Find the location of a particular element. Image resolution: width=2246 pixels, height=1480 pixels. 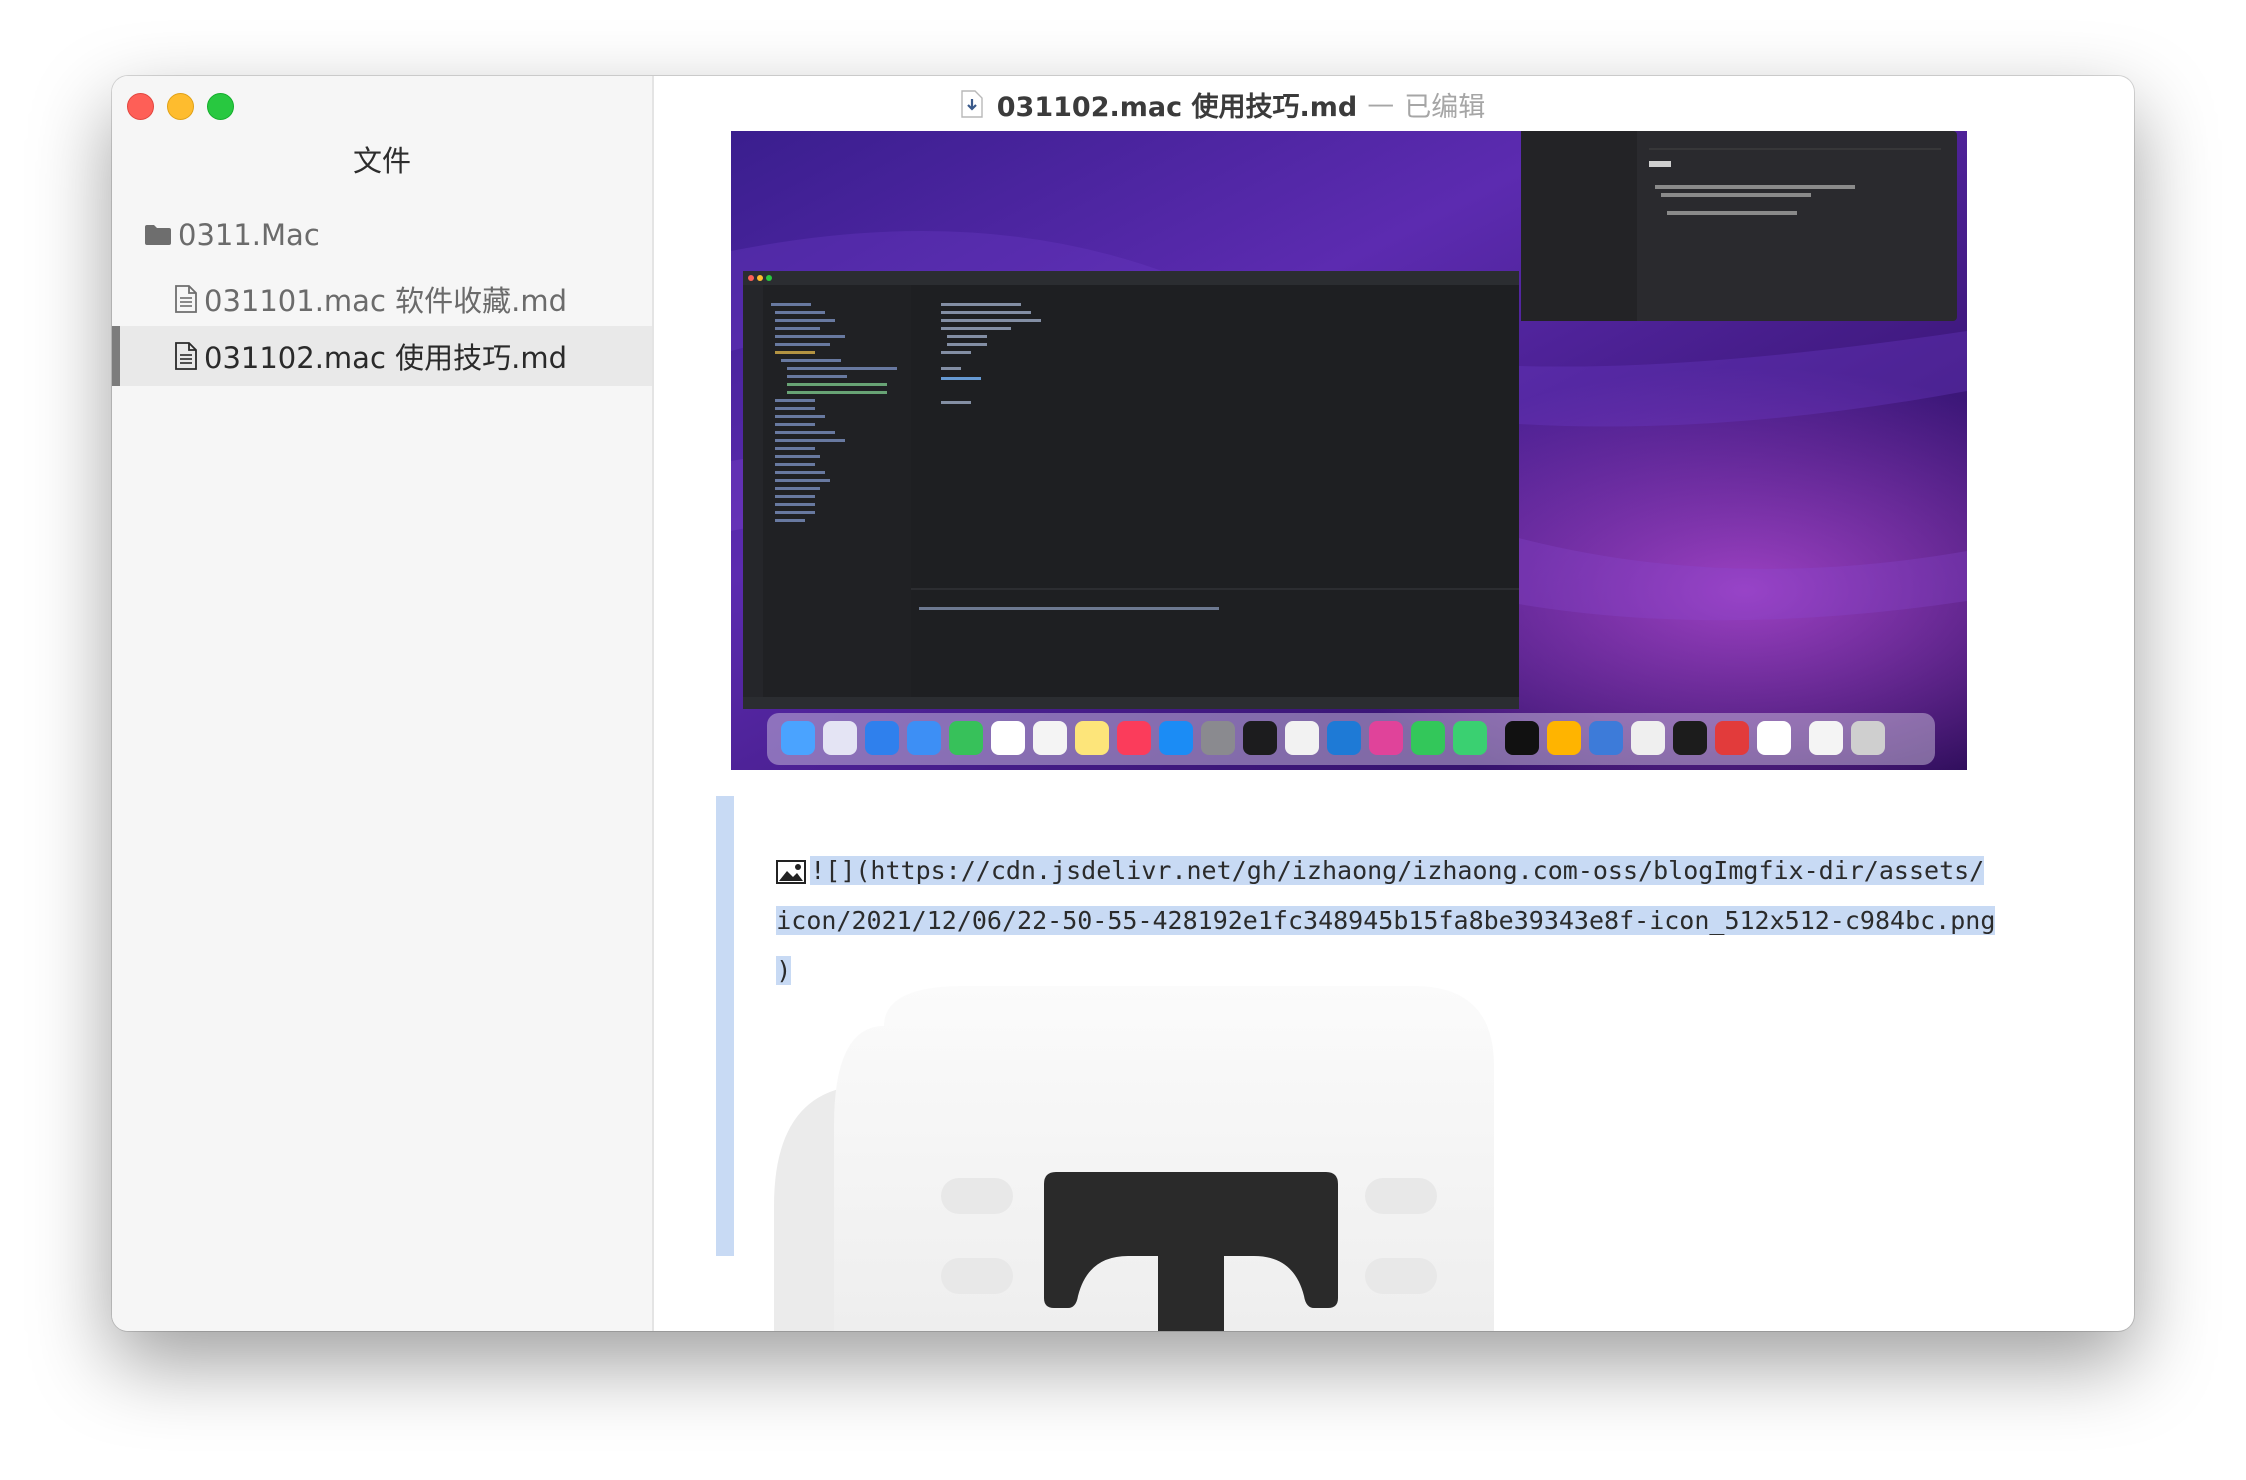

selection-highlight is located at coordinates (725, 1101).